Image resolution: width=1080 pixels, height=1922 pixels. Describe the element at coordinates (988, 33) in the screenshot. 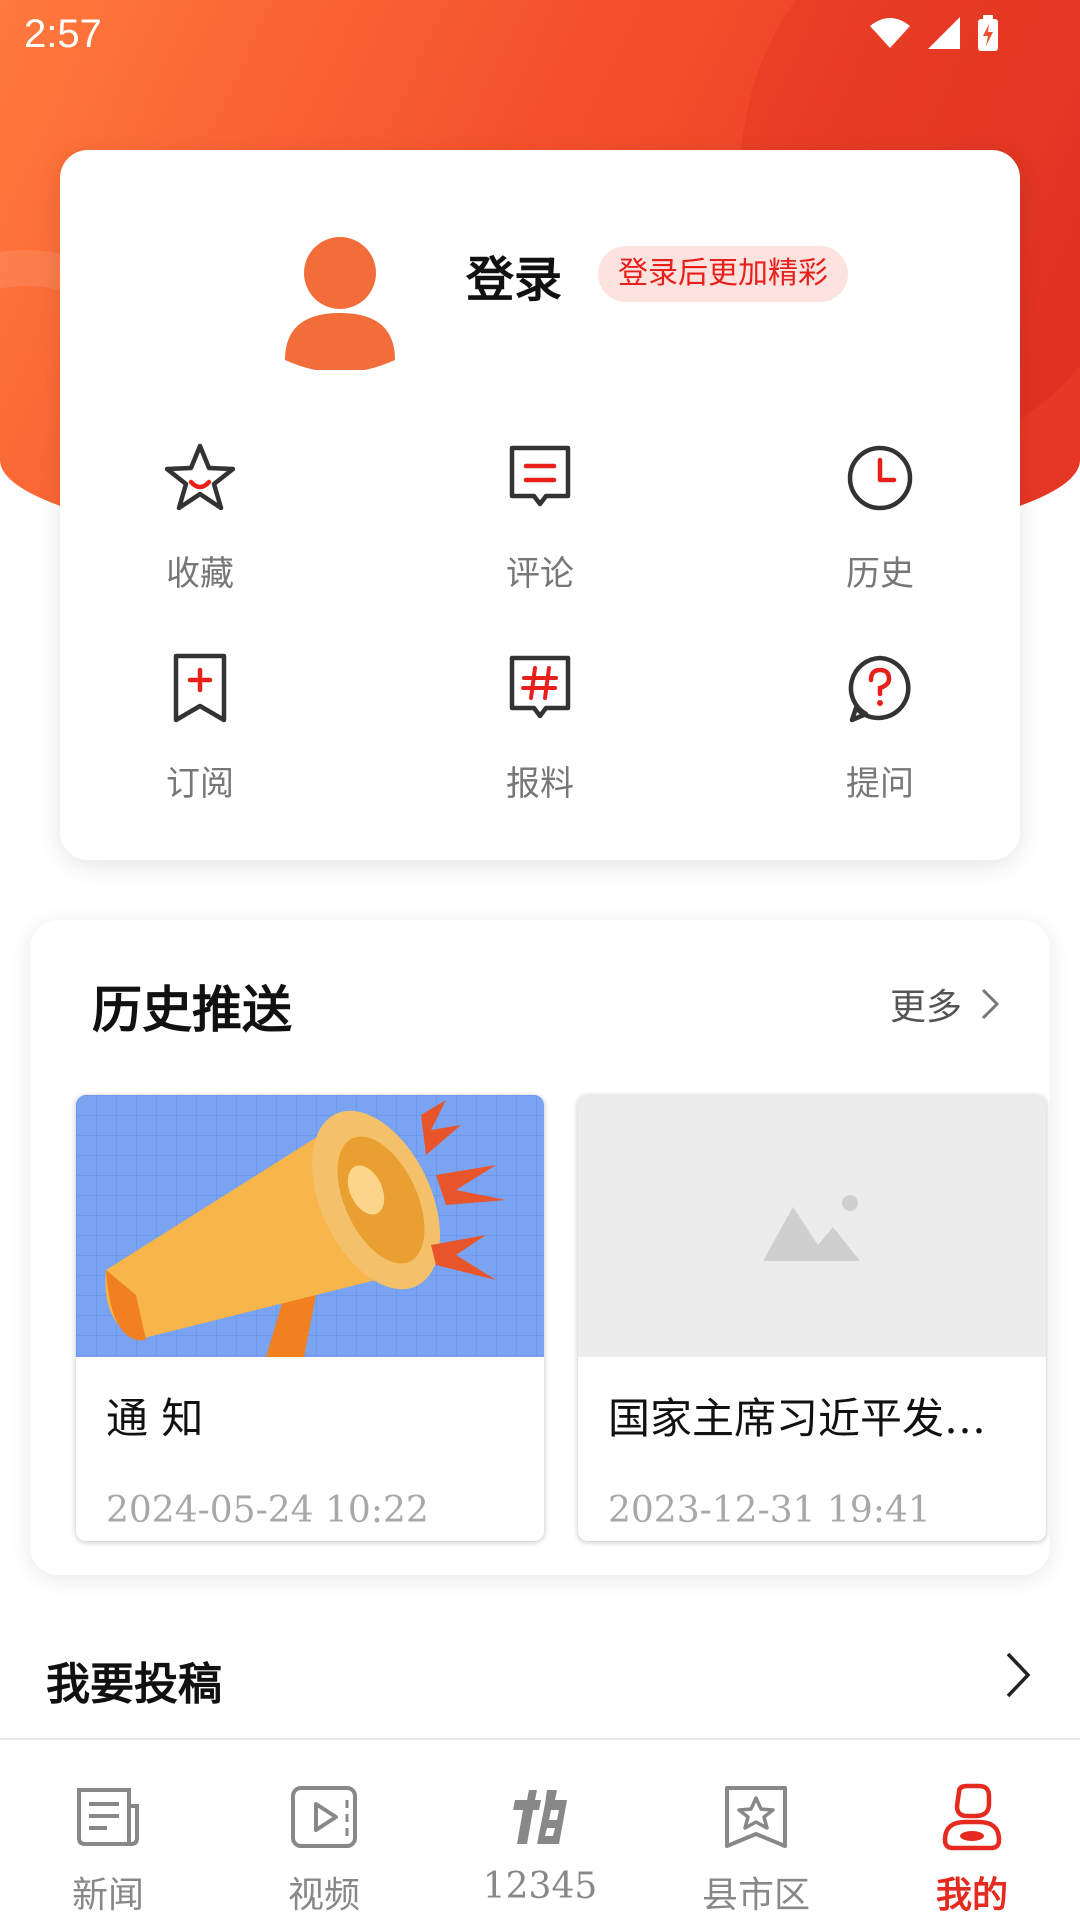

I see `battery-icon` at that location.